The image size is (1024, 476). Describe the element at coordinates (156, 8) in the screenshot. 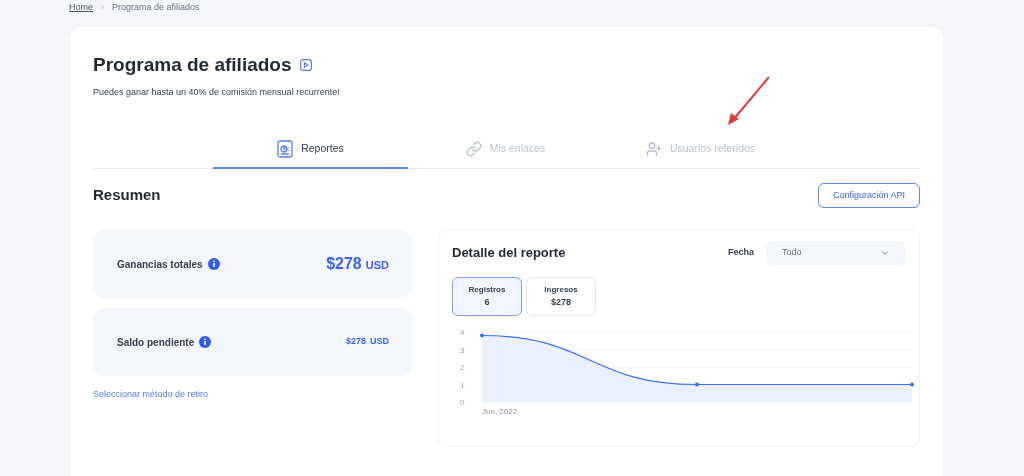

I see `breadcrumb-current: Programa de afiliados` at that location.